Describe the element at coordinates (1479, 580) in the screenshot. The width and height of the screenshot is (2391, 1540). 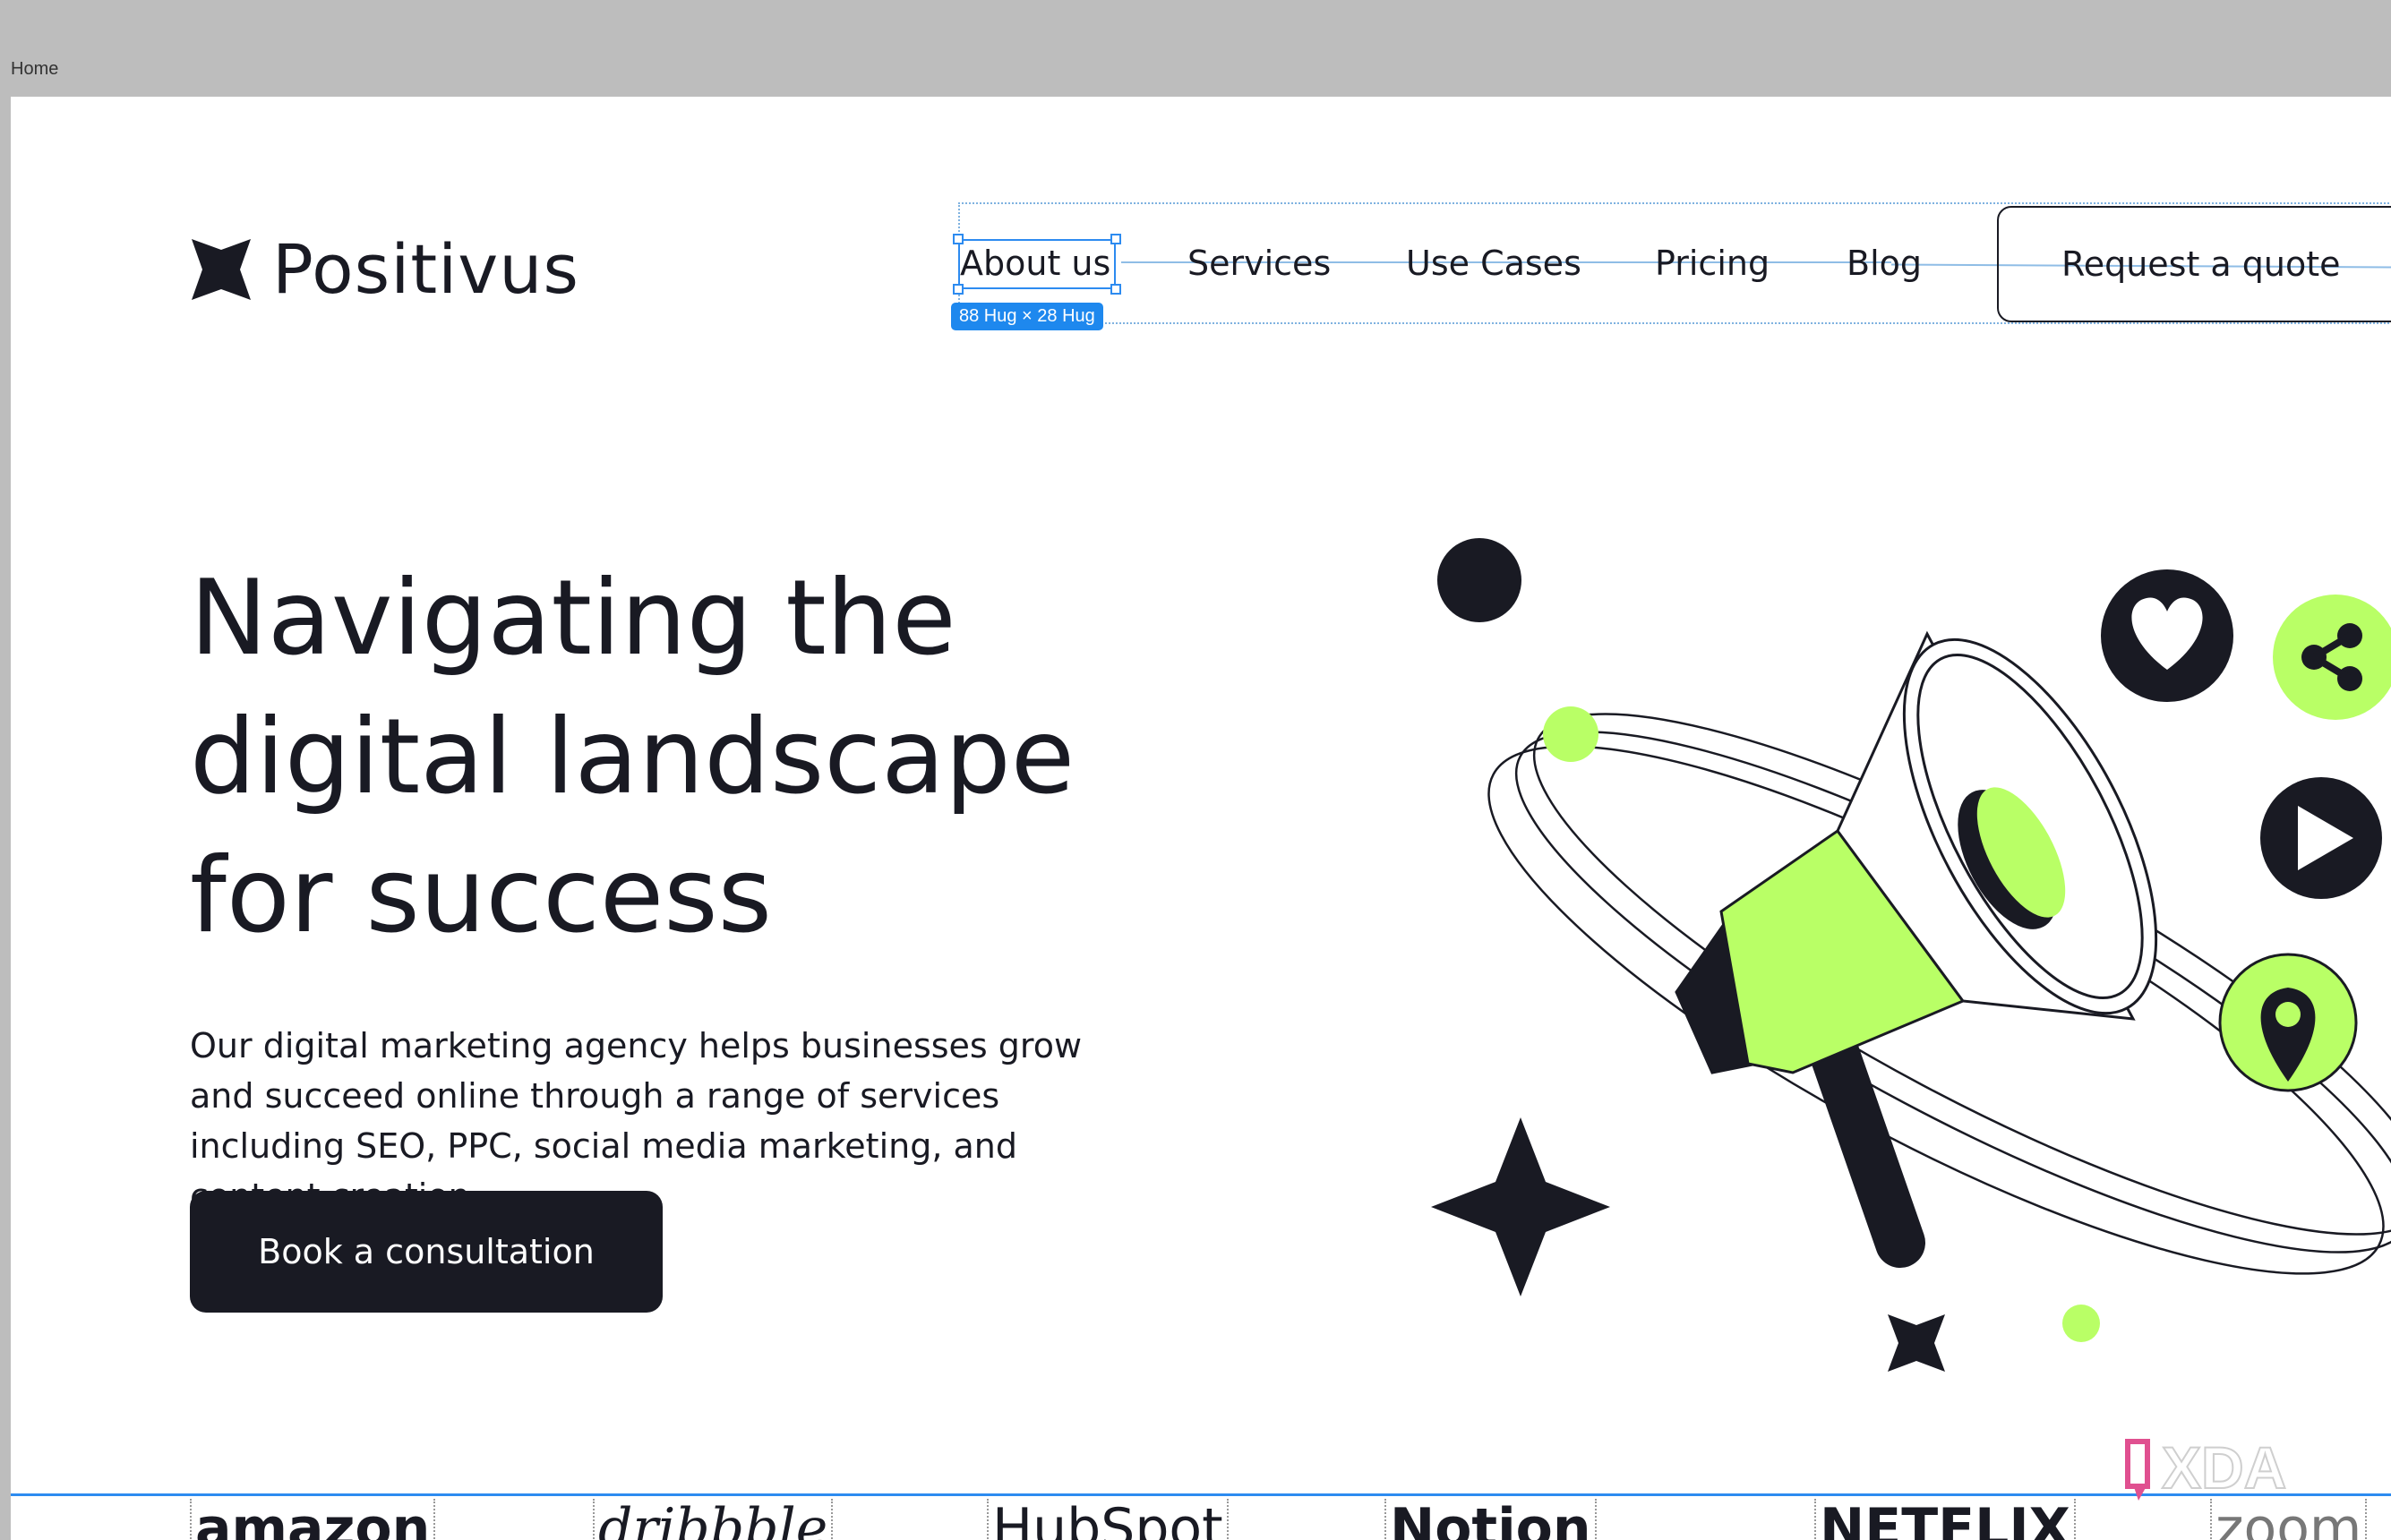
I see `black-dot` at that location.